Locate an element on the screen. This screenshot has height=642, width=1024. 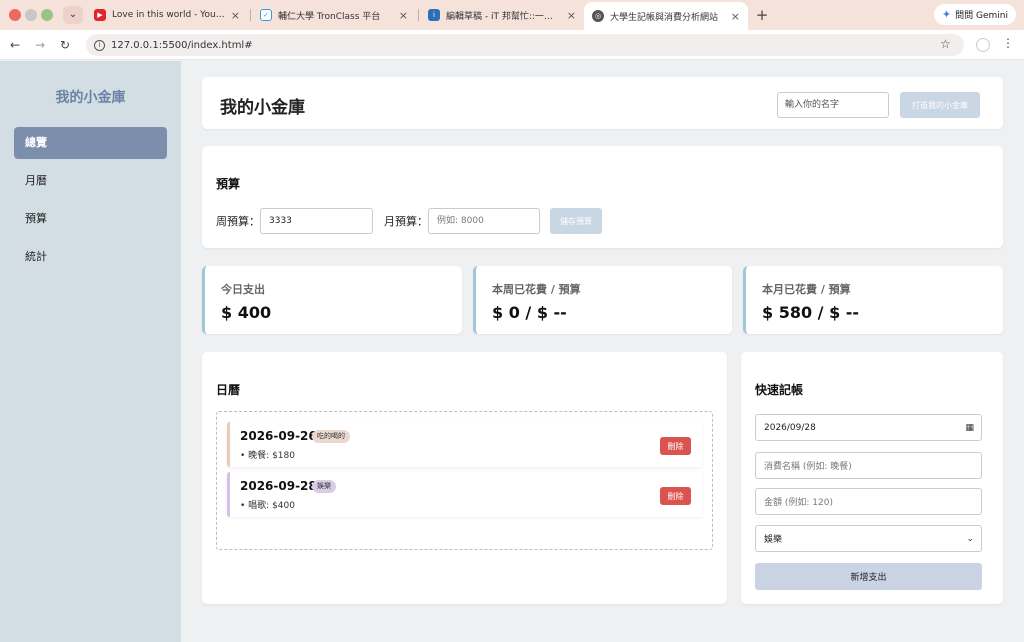
add-expense-button: 新增支出 is located at coordinates (868, 576).